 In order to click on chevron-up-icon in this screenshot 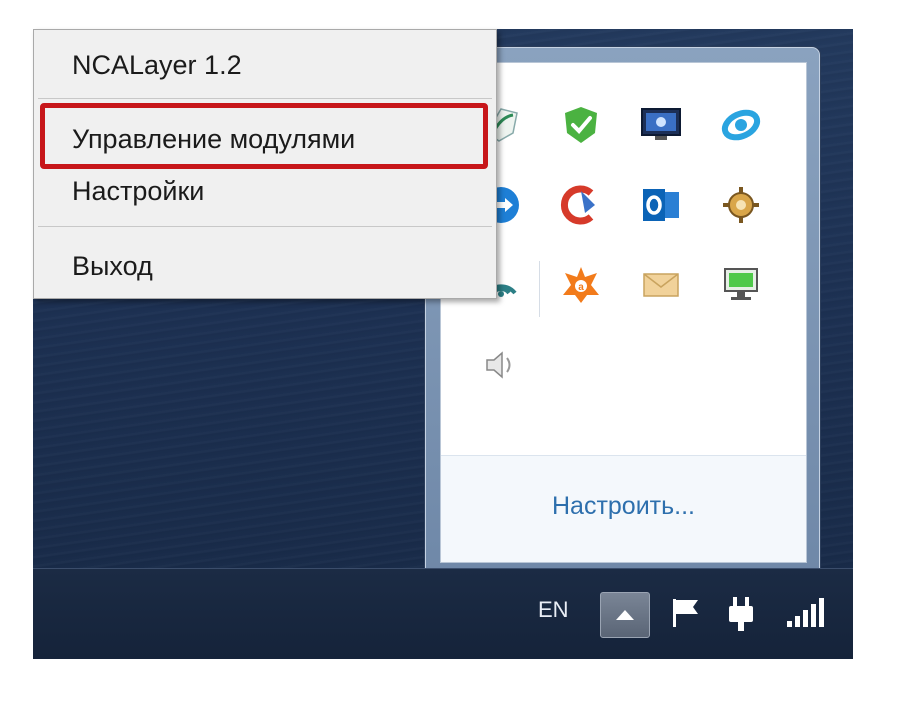, I will do `click(625, 615)`.